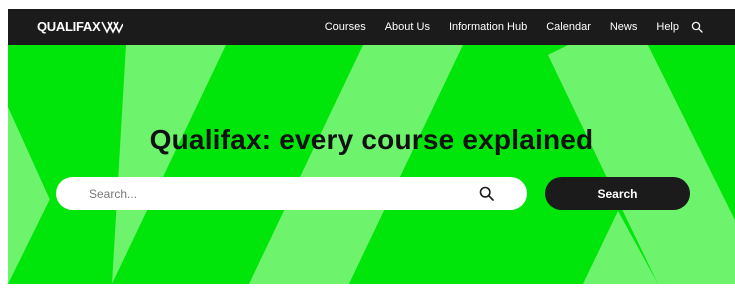 This screenshot has width=735, height=293. I want to click on logo-text: QUALIFAX, so click(69, 26).